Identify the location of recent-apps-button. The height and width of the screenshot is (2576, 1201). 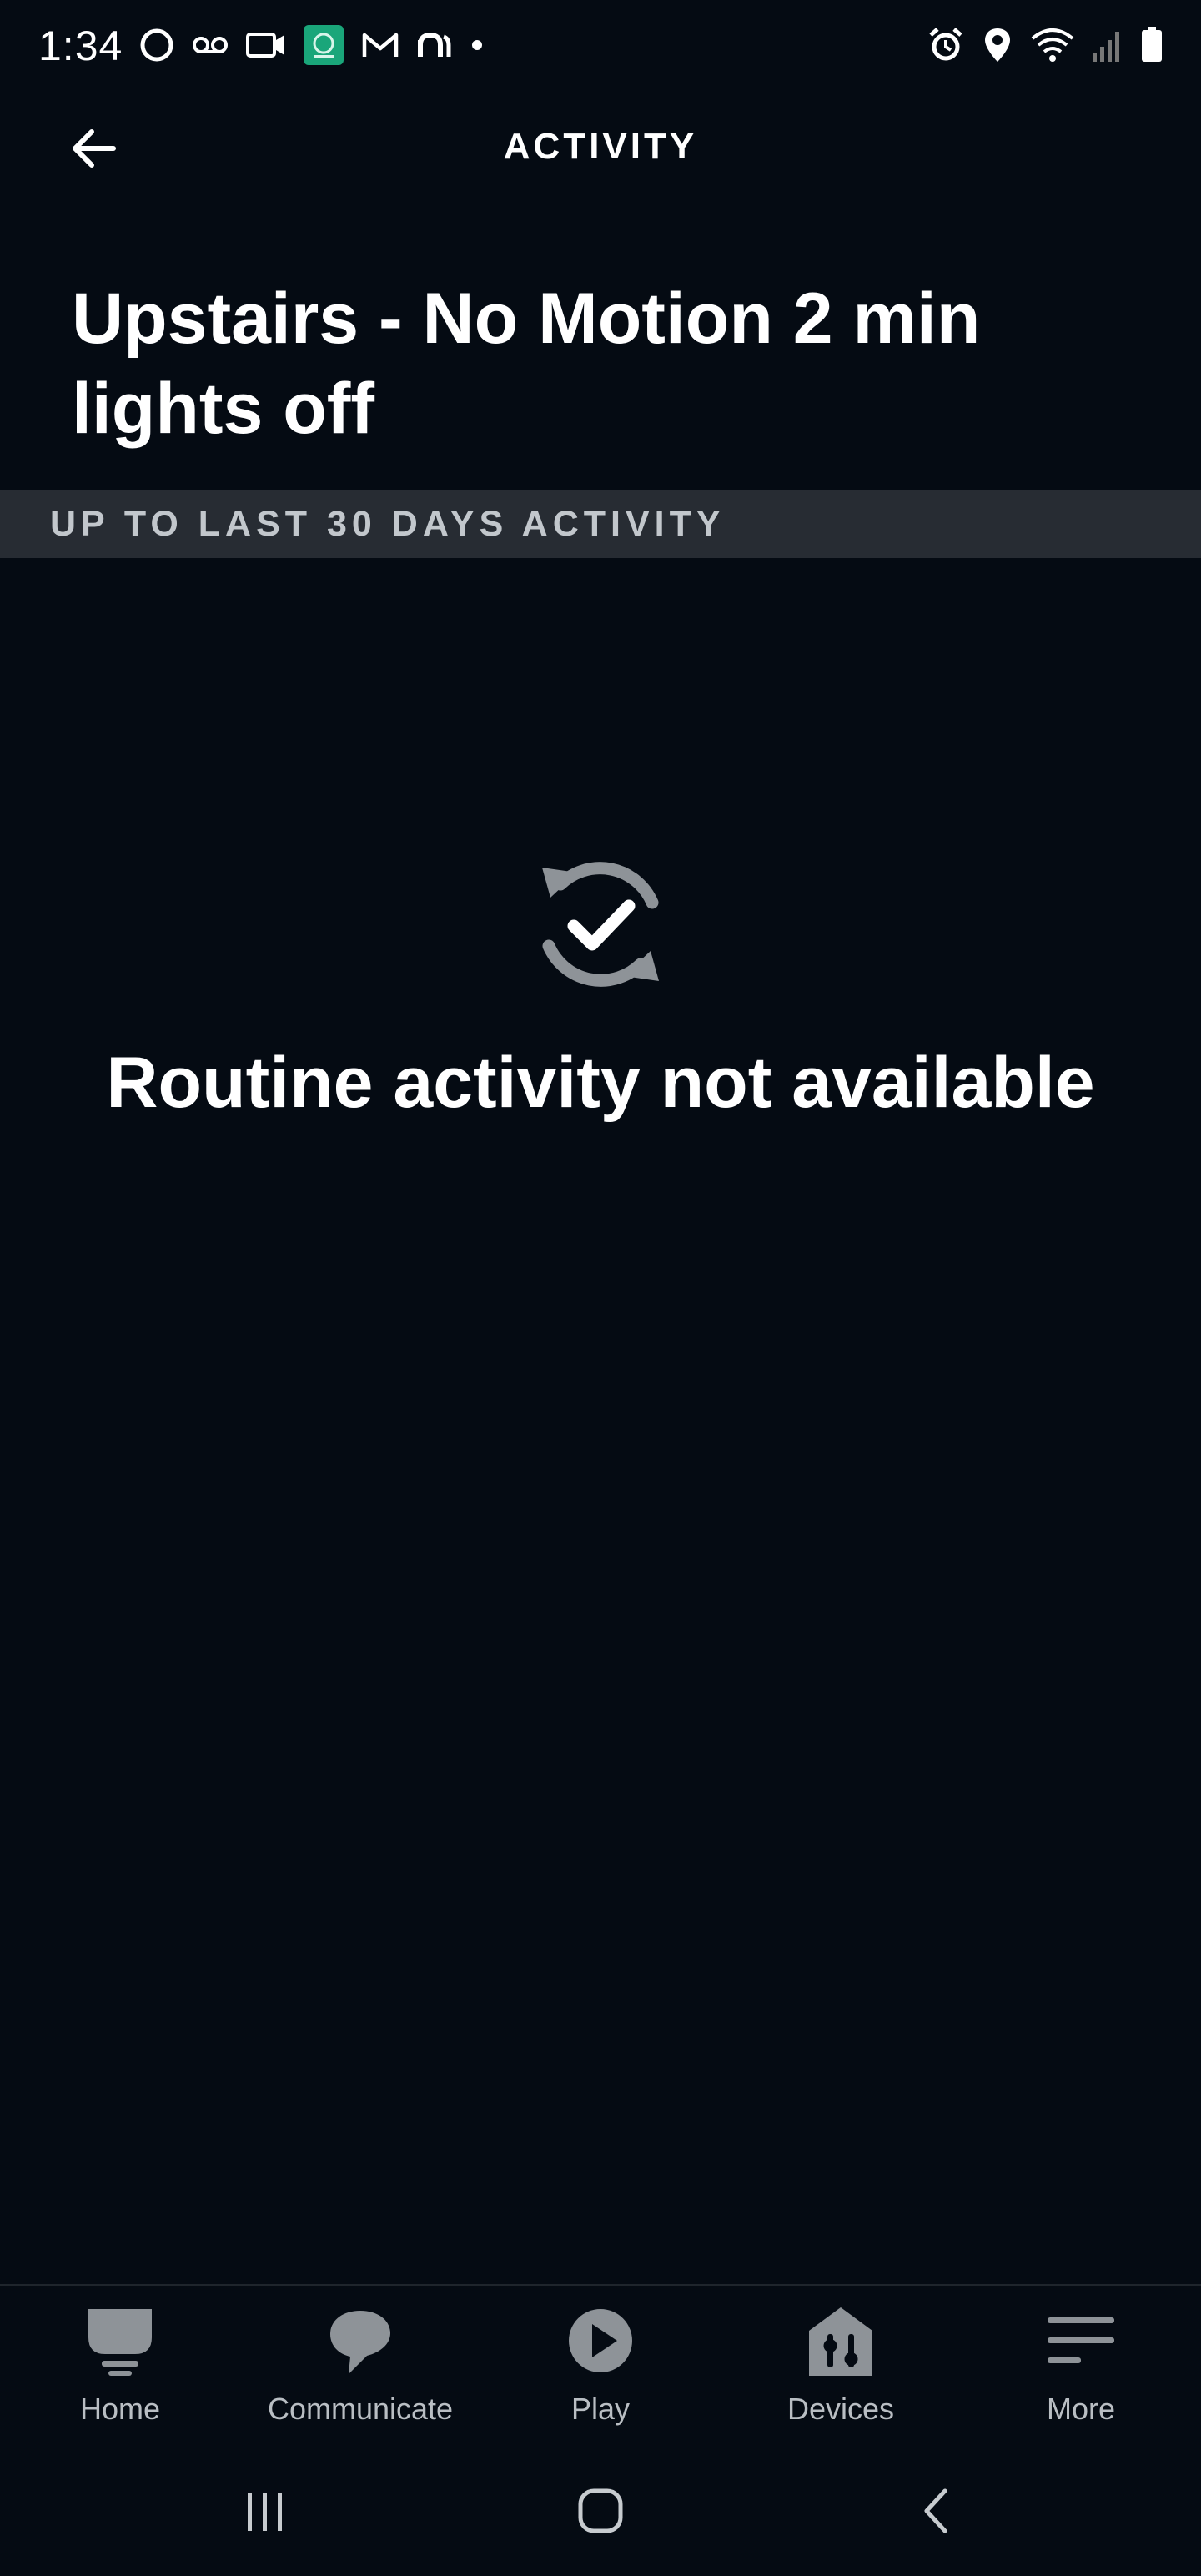
(264, 2511).